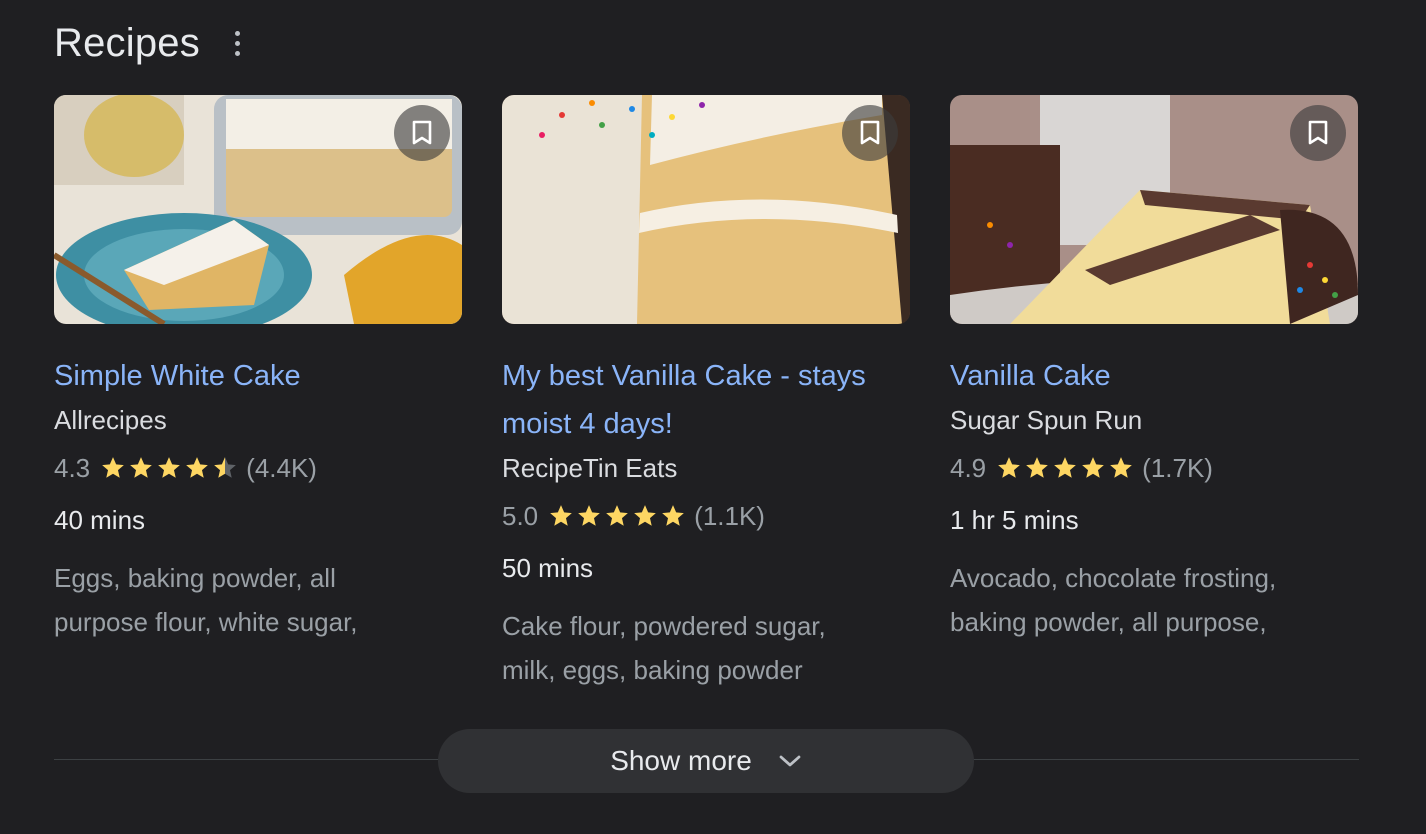  Describe the element at coordinates (72, 467) in the screenshot. I see `rating-value: 4.3` at that location.